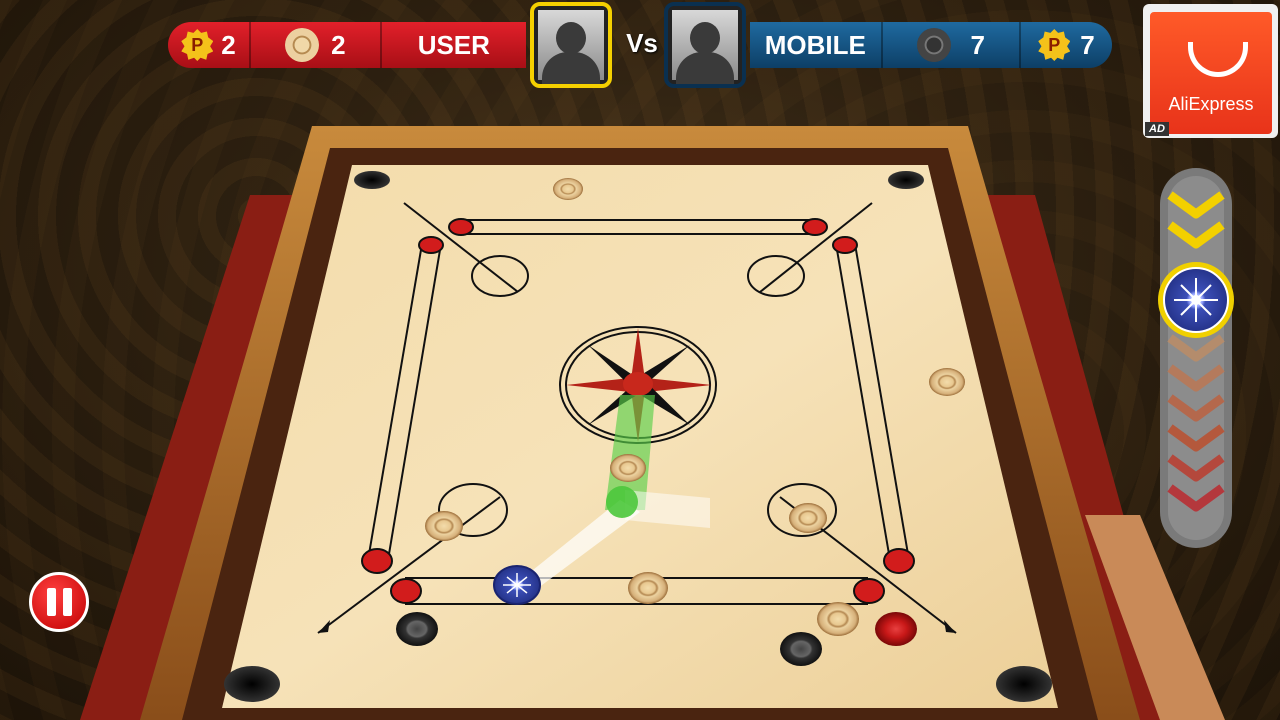  Describe the element at coordinates (252, 684) in the screenshot. I see `pocket-bottom-left` at that location.